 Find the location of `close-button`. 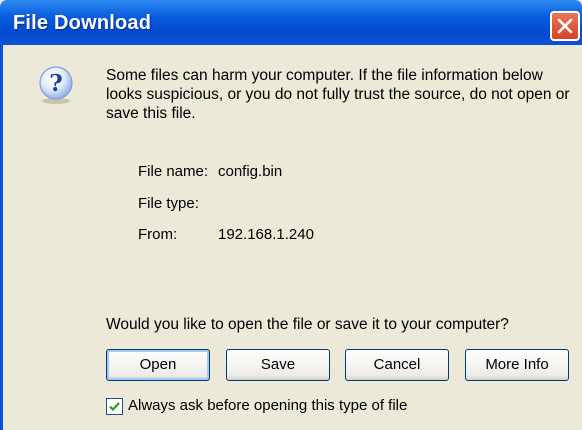

close-button is located at coordinates (565, 26).